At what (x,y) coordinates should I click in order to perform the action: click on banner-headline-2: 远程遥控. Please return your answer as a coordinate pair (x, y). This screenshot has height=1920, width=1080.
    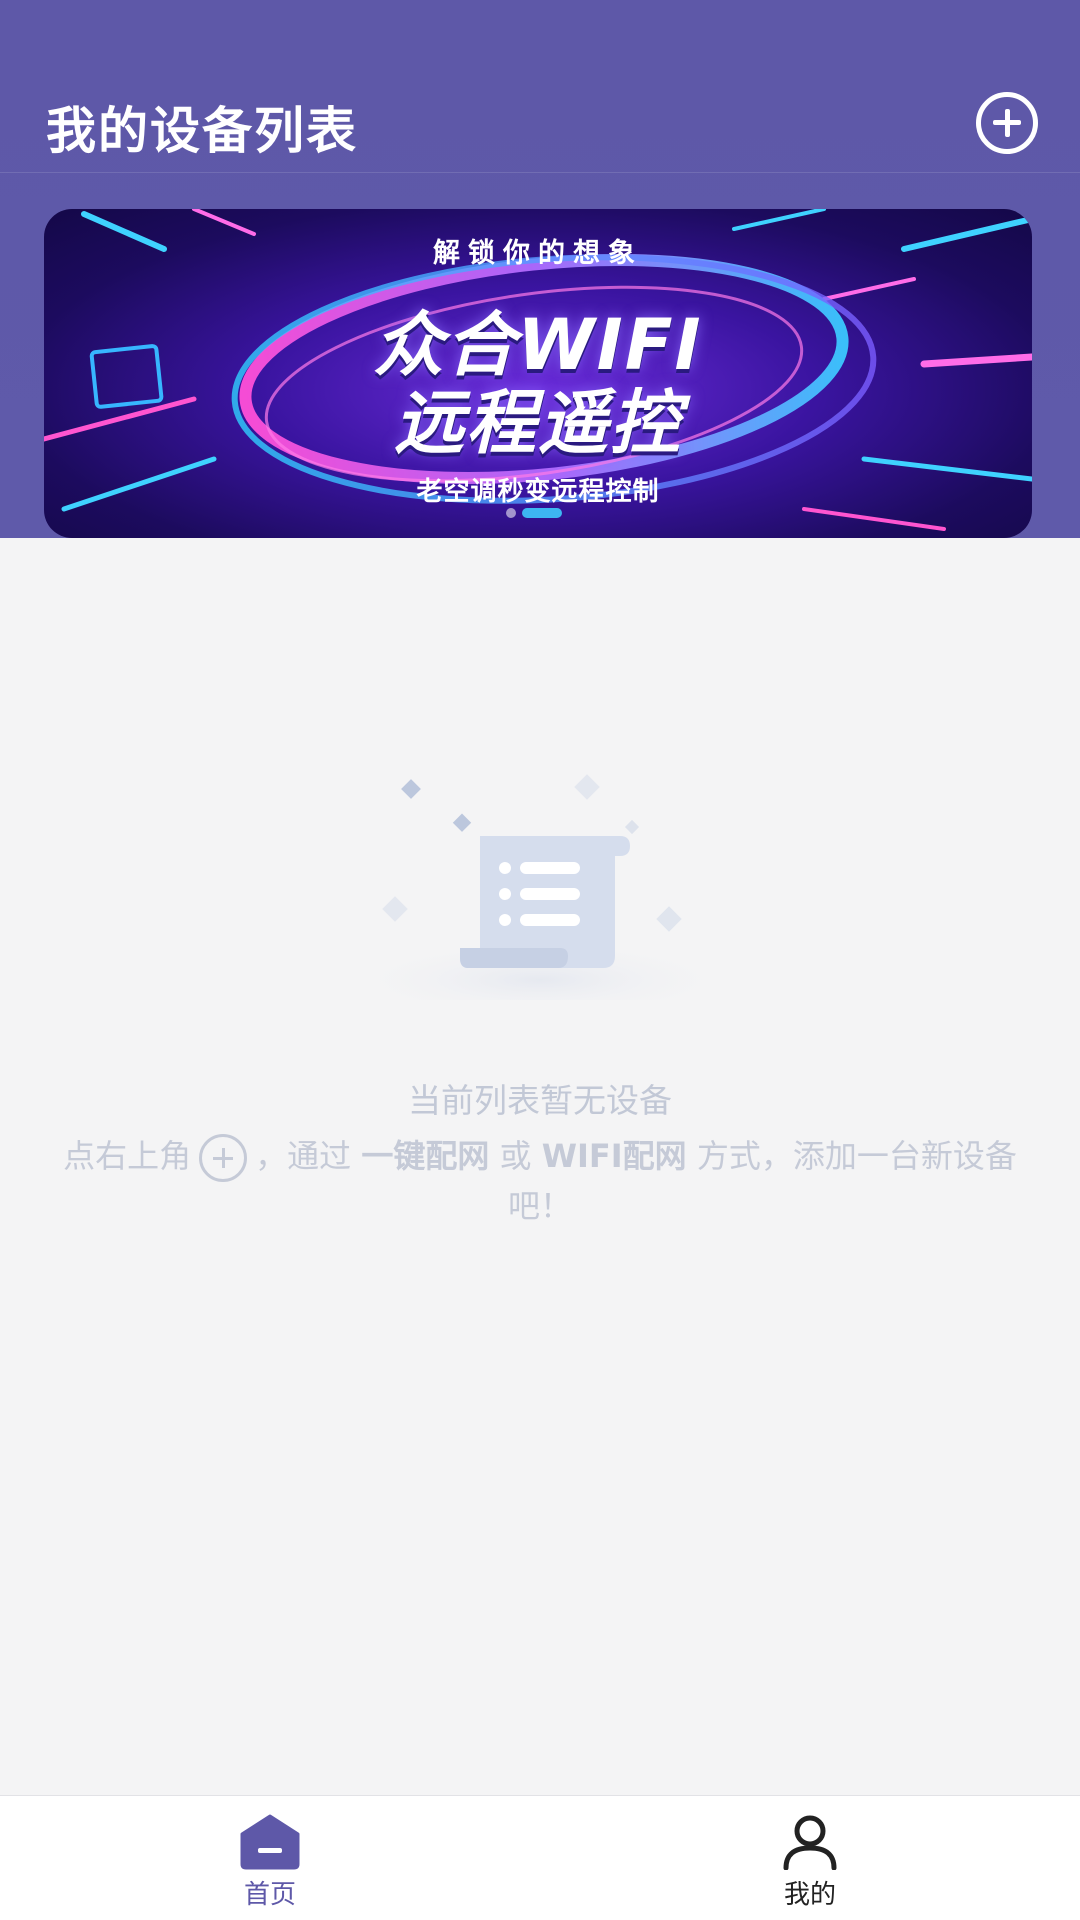
    Looking at the image, I should click on (538, 423).